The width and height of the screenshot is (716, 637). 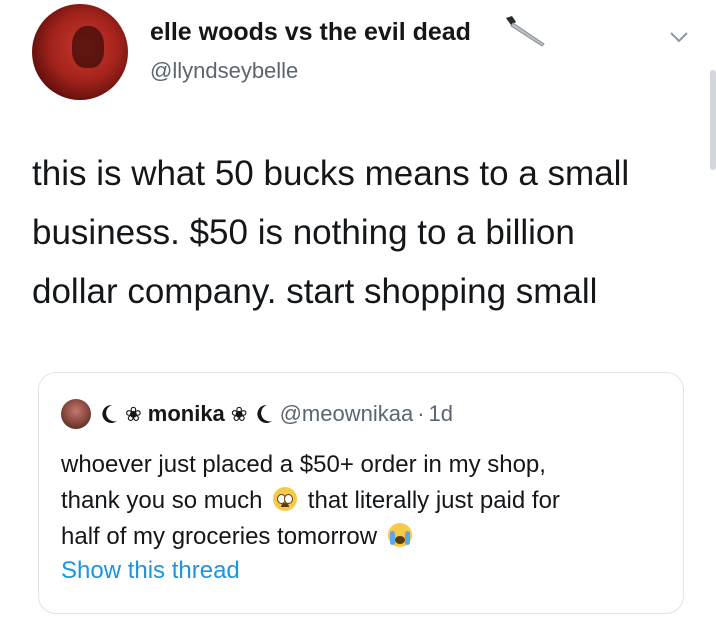 What do you see at coordinates (186, 414) in the screenshot?
I see `quoted-display-name: monika` at bounding box center [186, 414].